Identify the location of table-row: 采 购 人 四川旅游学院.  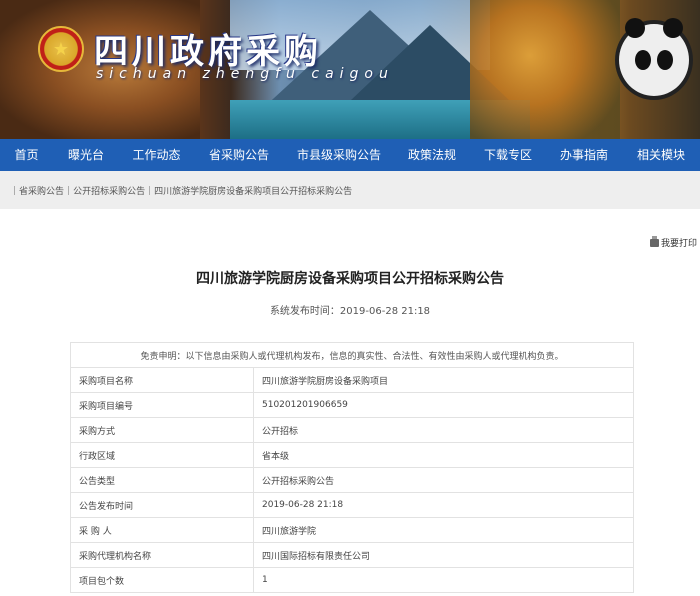
(352, 530).